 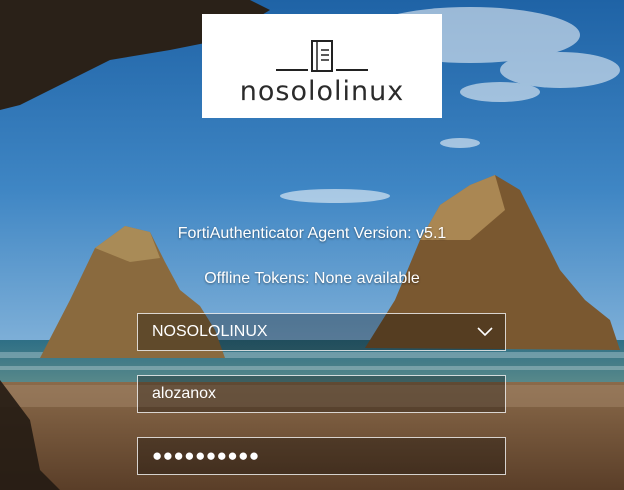 I want to click on offline-tokens-text: Offline Tokens: None available, so click(x=312, y=278).